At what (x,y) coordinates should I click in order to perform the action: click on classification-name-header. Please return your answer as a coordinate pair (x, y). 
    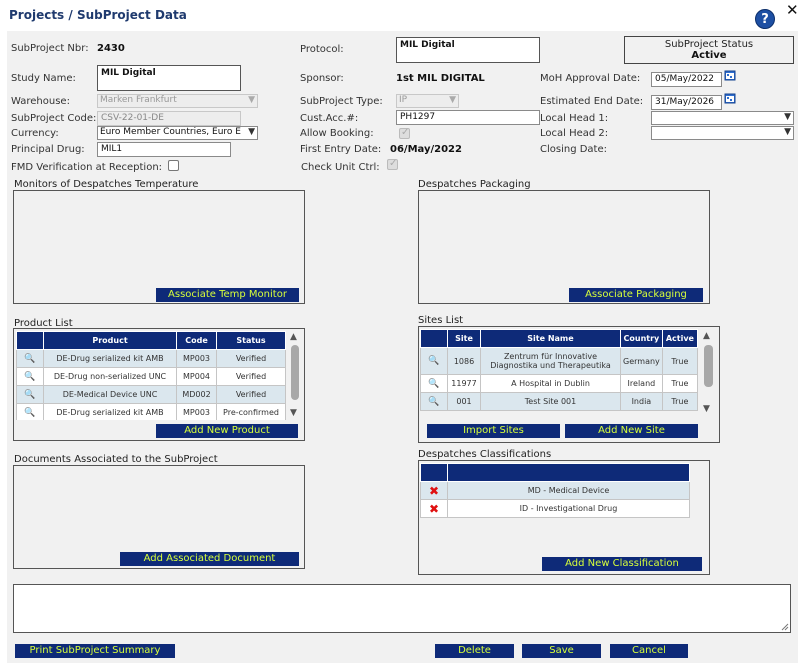
    Looking at the image, I should click on (568, 472).